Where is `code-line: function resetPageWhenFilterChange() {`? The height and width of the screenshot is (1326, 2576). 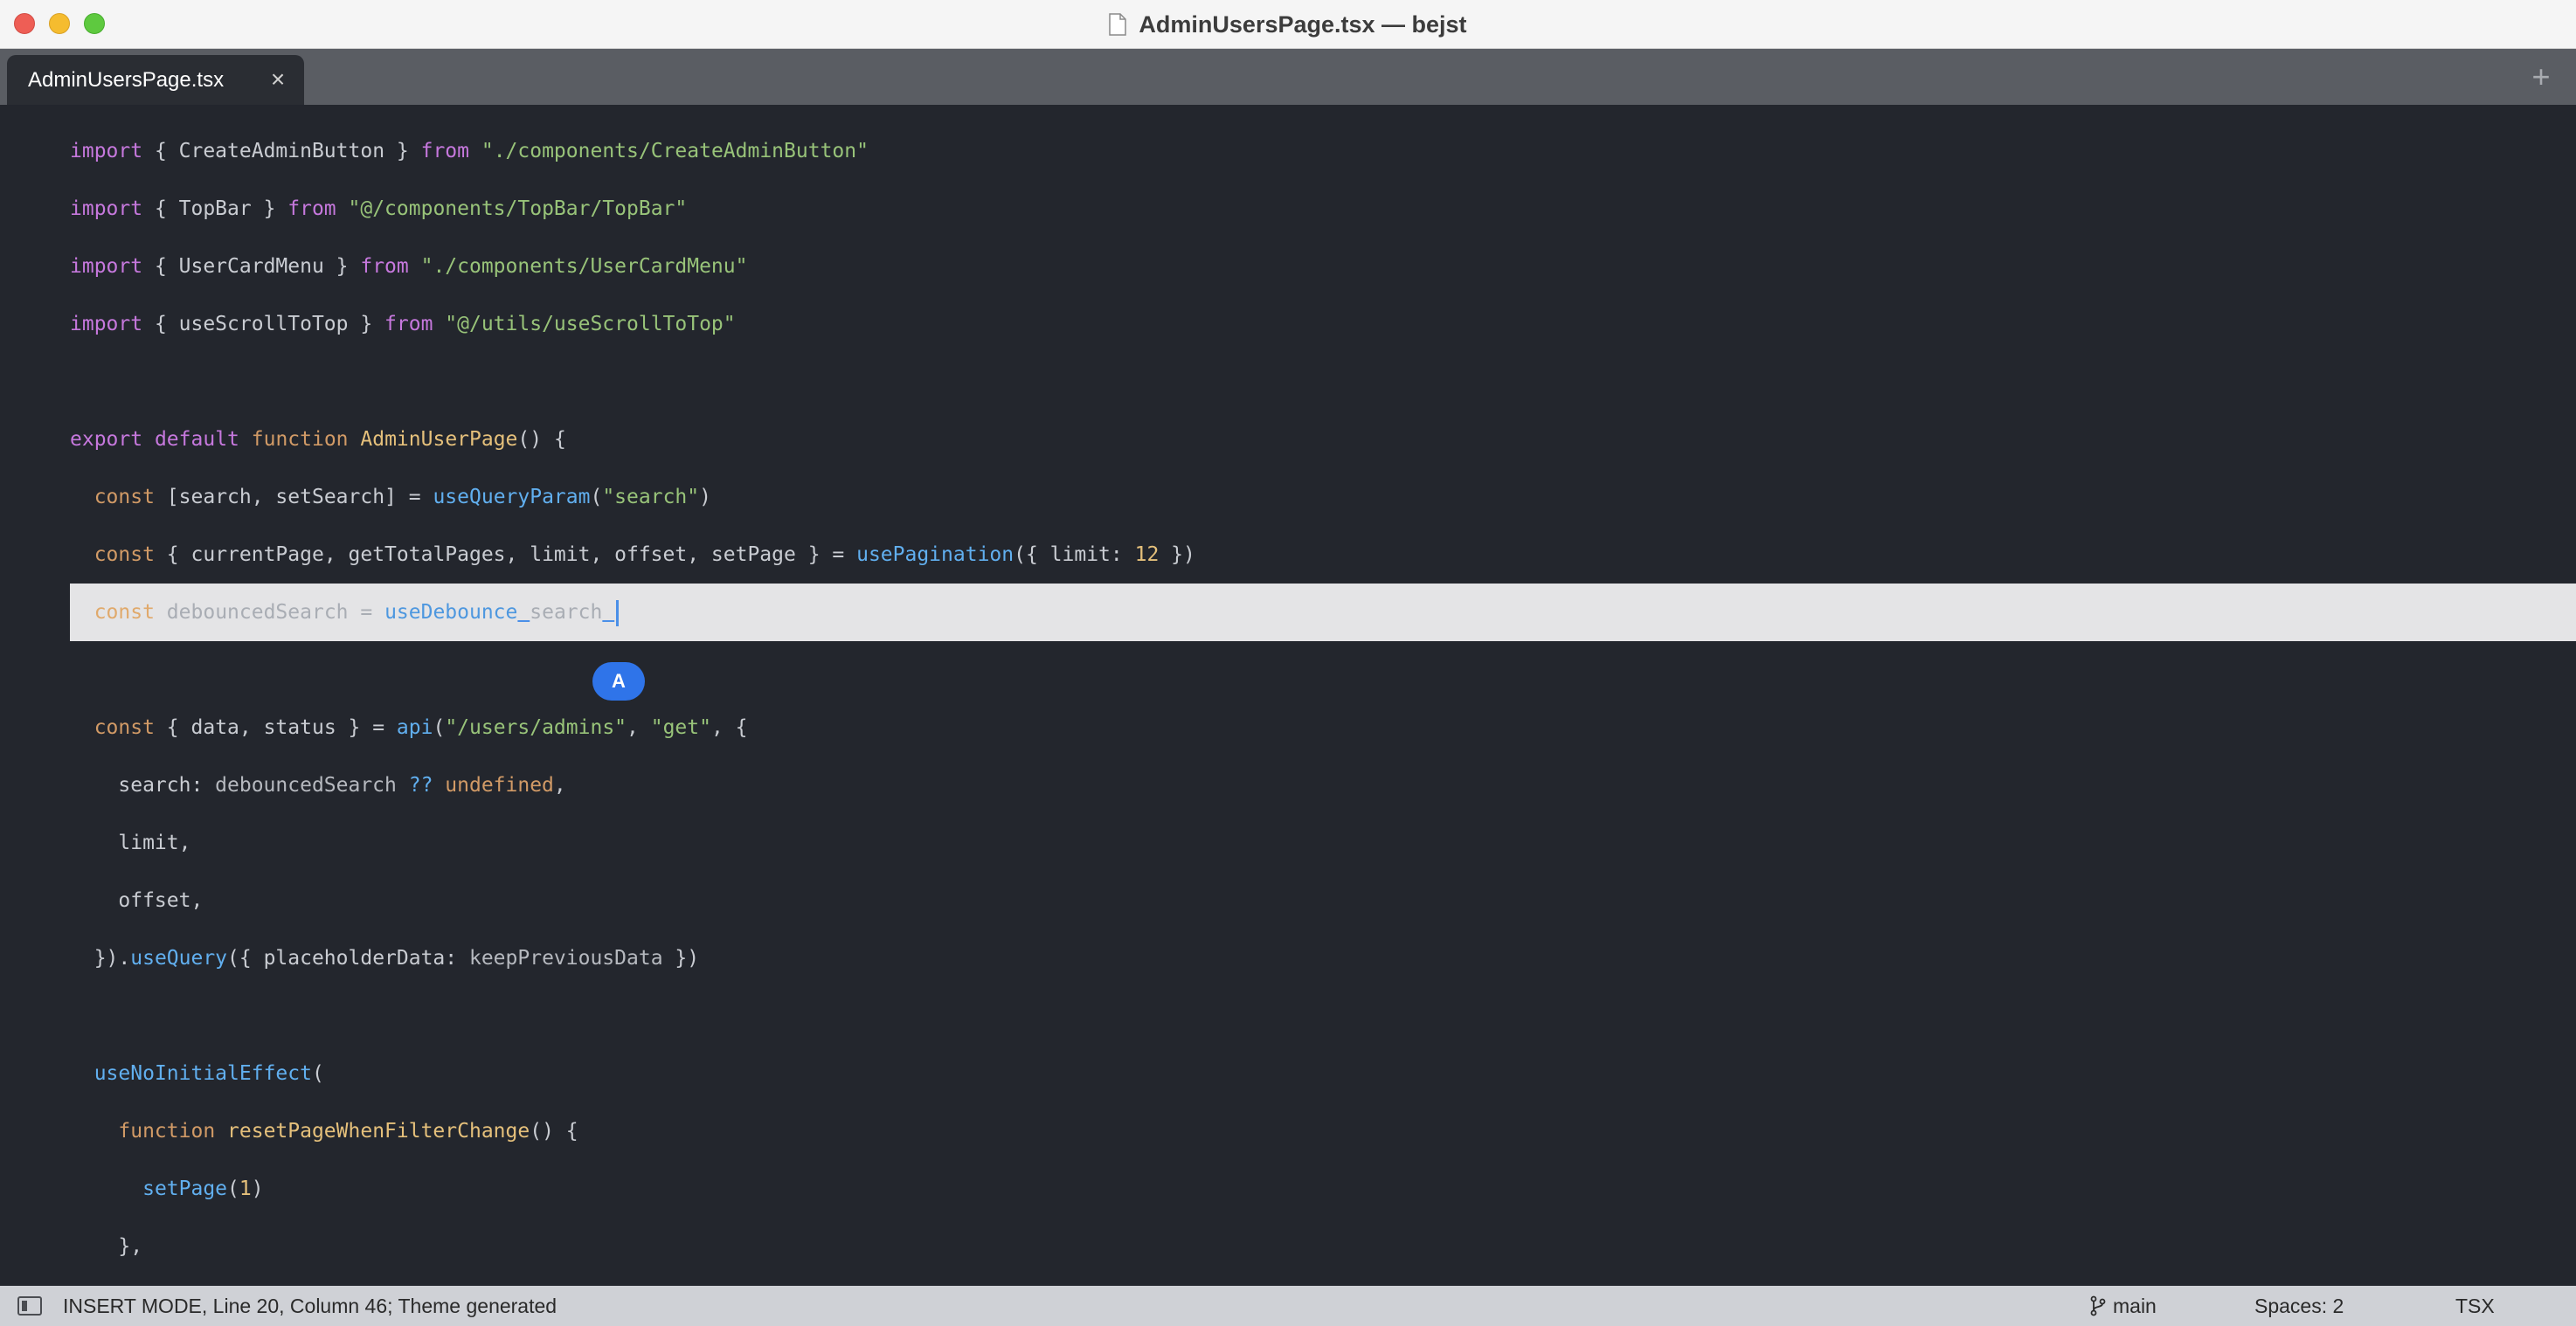
code-line: function resetPageWhenFilterChange() { is located at coordinates (1323, 1131).